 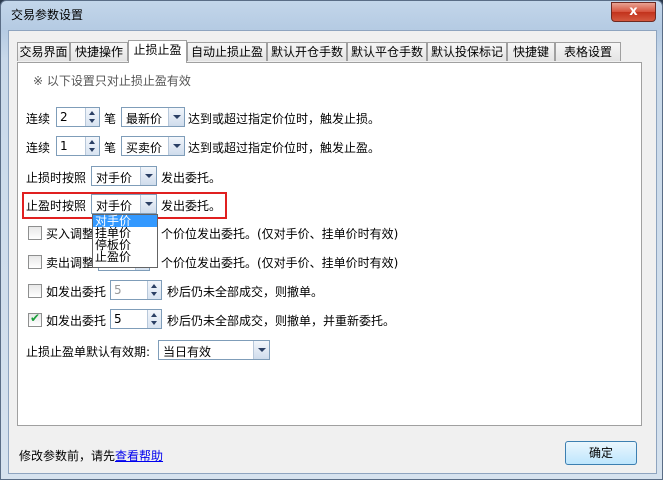 What do you see at coordinates (125, 257) in the screenshot?
I see `dropdown-option: 止盈价` at bounding box center [125, 257].